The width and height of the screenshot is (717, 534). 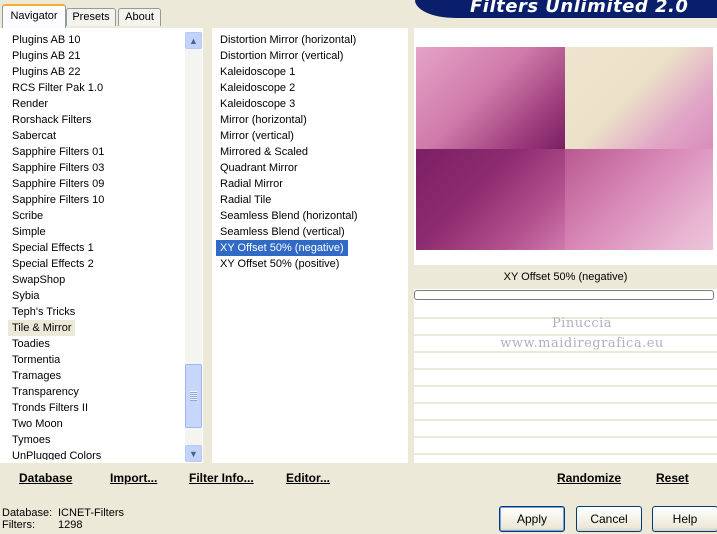 What do you see at coordinates (96, 392) in the screenshot?
I see `category-item: Transparency` at bounding box center [96, 392].